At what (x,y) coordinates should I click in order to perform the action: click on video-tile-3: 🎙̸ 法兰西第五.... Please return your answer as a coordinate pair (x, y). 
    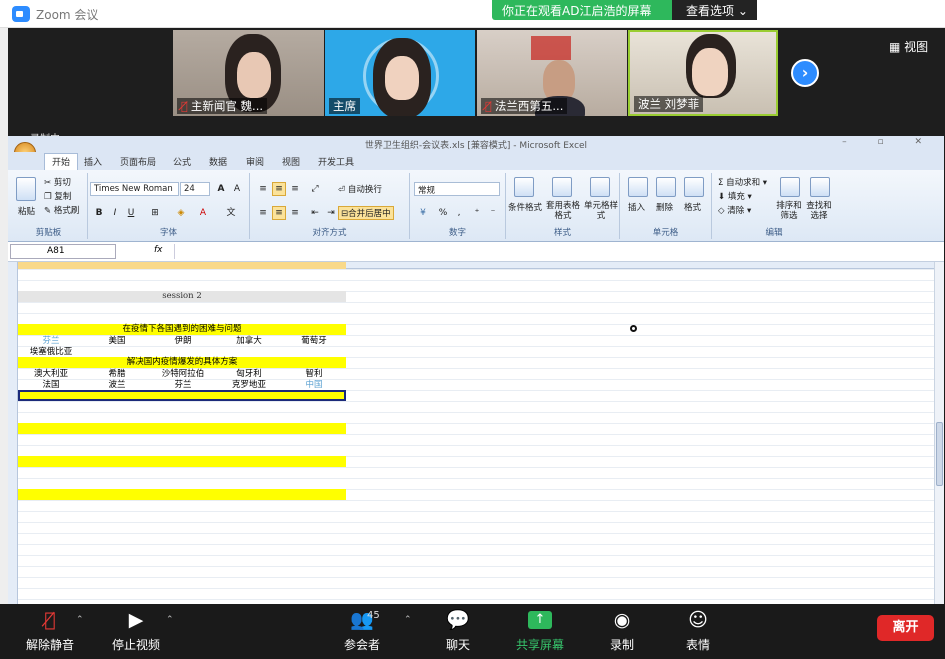
    Looking at the image, I should click on (552, 73).